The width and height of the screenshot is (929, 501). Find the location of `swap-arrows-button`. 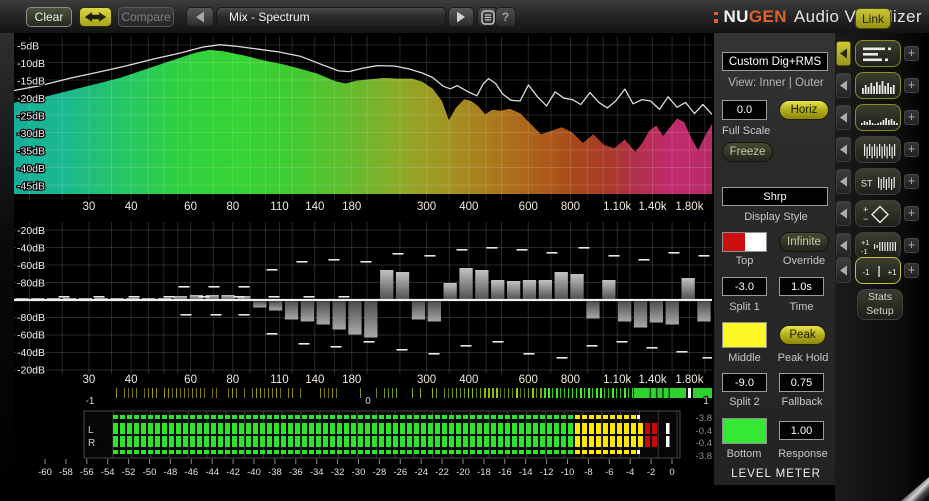

swap-arrows-button is located at coordinates (95, 17).